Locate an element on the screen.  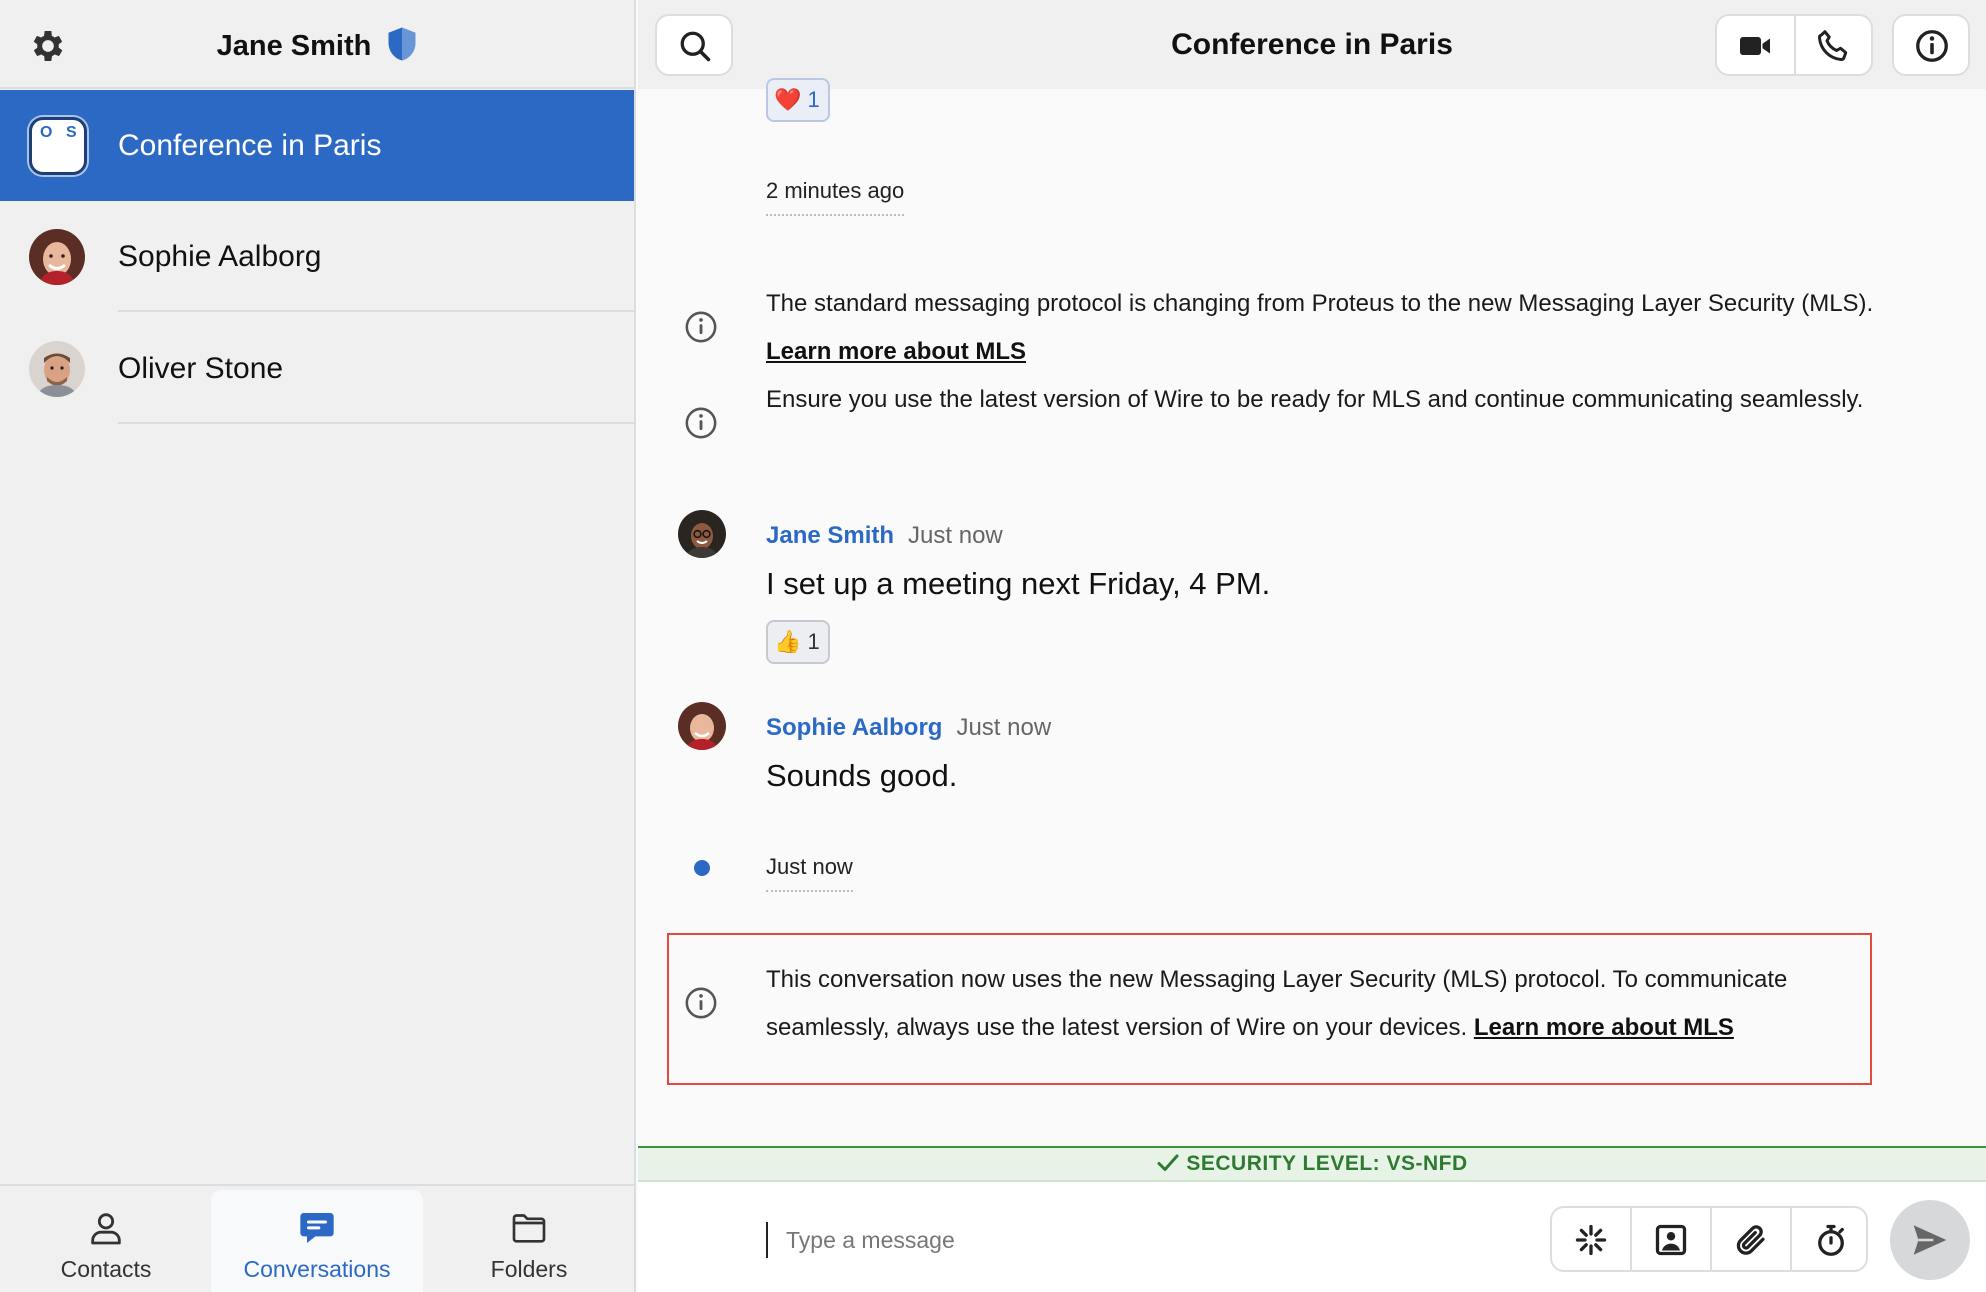
security-level-bar: SECURITY LEVEL: VS-NFD is located at coordinates (1312, 1164).